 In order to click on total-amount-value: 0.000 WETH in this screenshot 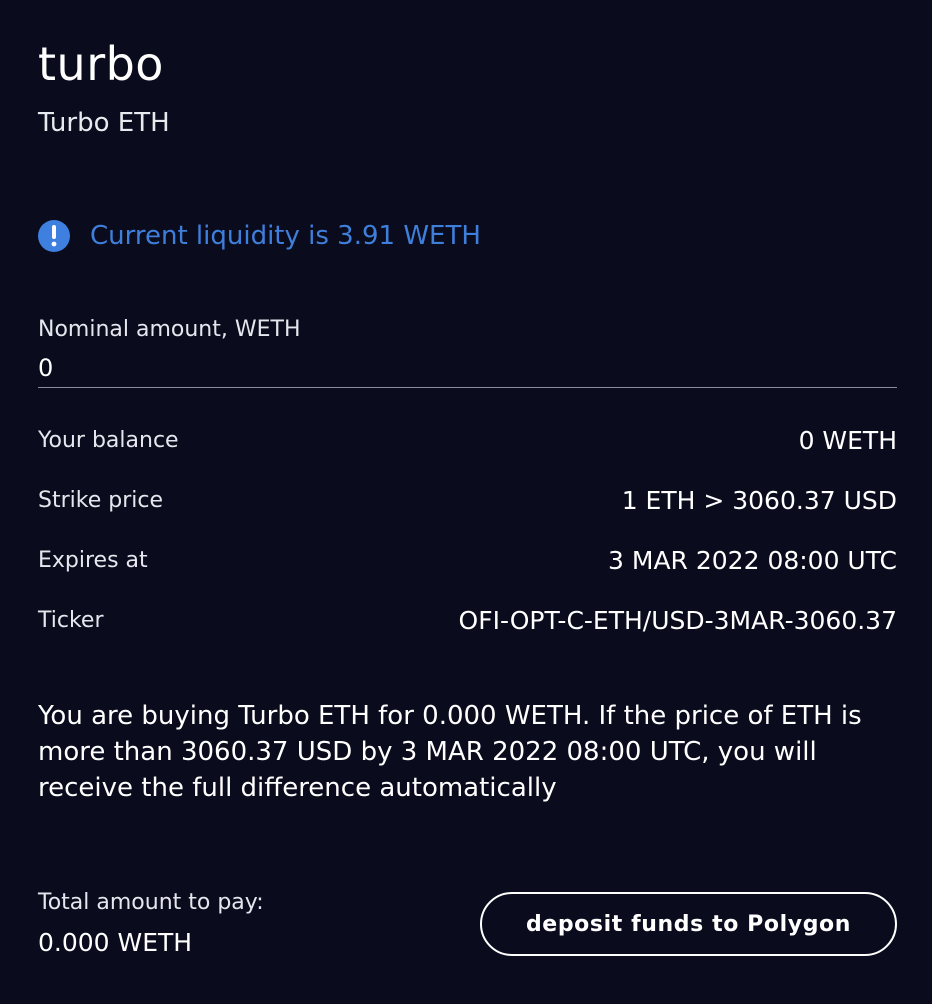, I will do `click(115, 942)`.